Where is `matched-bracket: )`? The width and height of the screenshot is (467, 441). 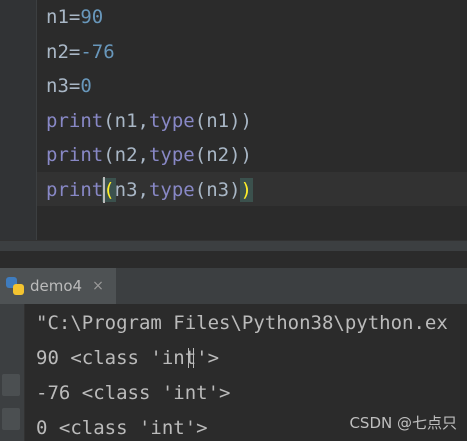 matched-bracket: ) is located at coordinates (246, 189).